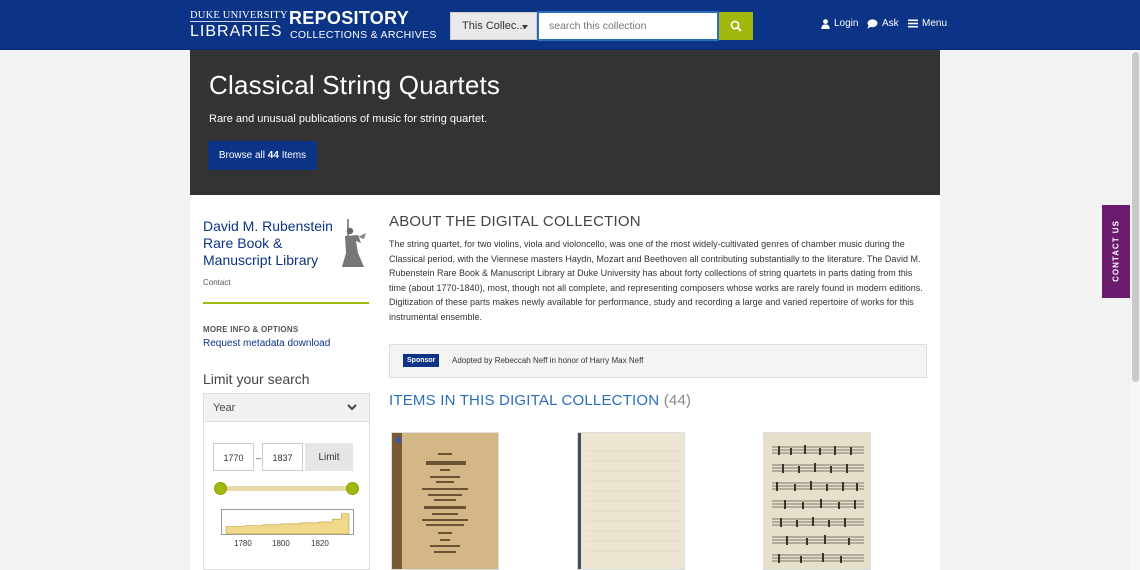 The image size is (1140, 570). What do you see at coordinates (266, 343) in the screenshot?
I see `request-metadata-link: Request metadata download` at bounding box center [266, 343].